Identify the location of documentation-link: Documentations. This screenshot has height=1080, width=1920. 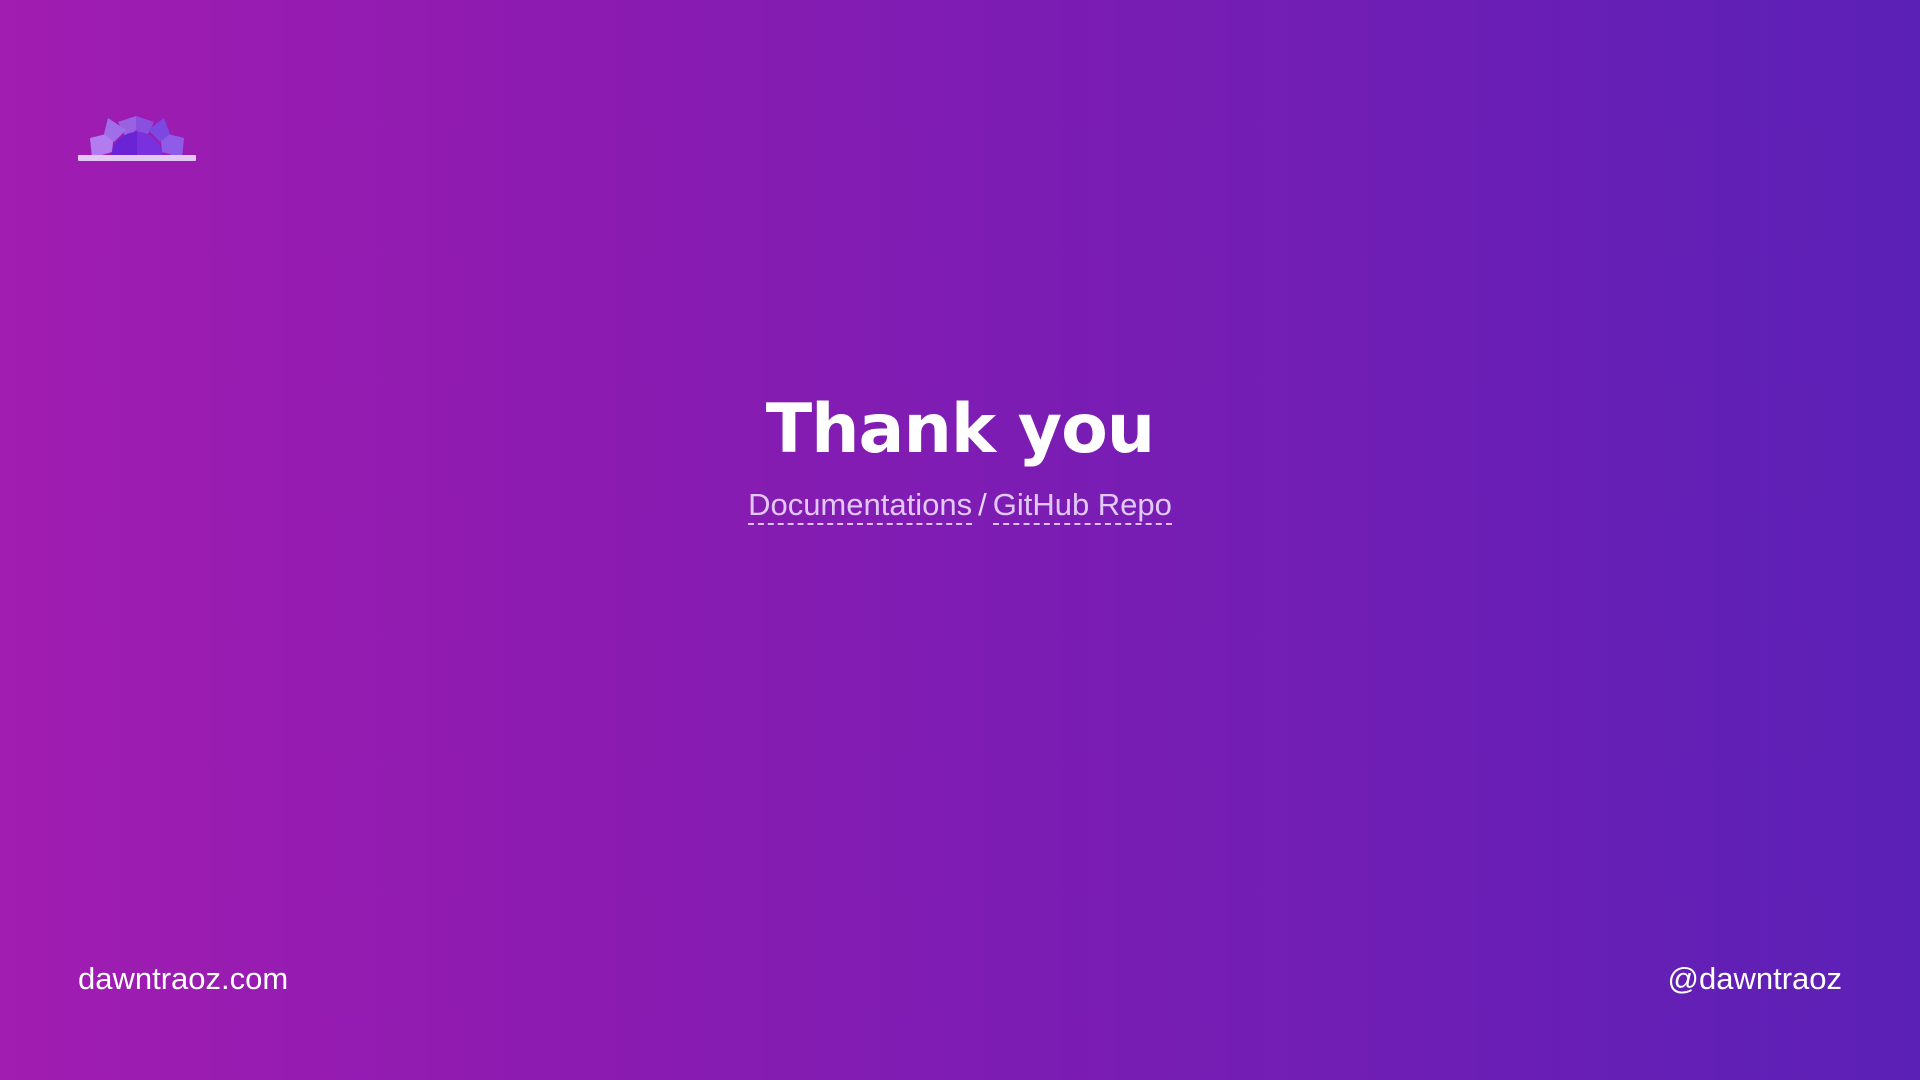
(860, 506).